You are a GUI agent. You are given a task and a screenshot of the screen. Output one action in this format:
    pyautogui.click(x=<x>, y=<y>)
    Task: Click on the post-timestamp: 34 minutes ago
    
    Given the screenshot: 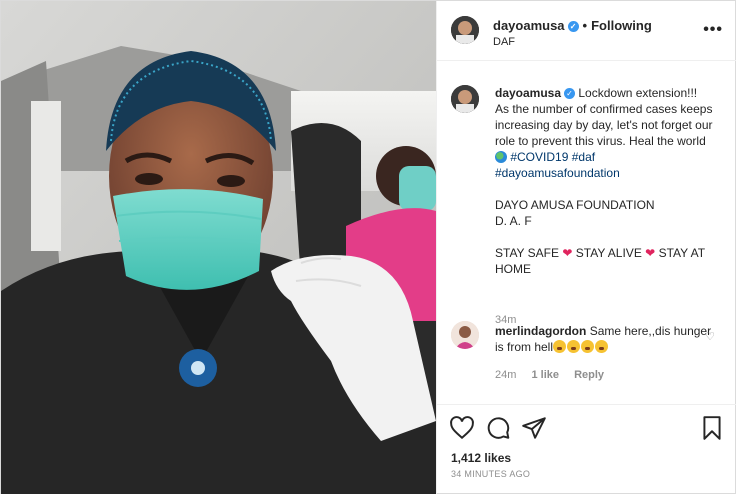 What is the action you would take?
    pyautogui.click(x=490, y=474)
    